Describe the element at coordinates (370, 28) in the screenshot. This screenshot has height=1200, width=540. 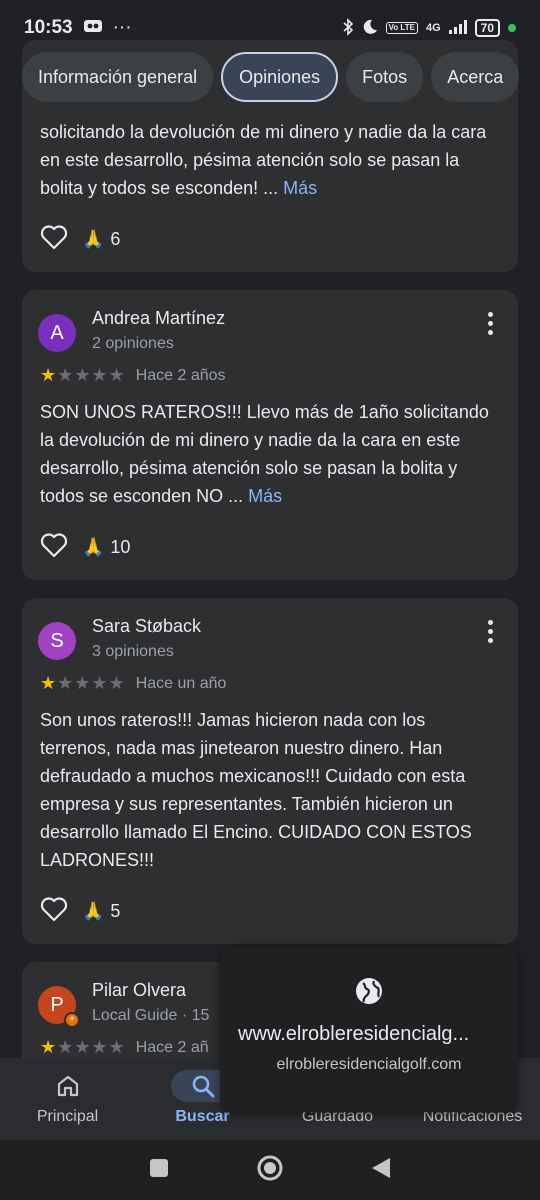
I see `do-not-disturb-icon` at that location.